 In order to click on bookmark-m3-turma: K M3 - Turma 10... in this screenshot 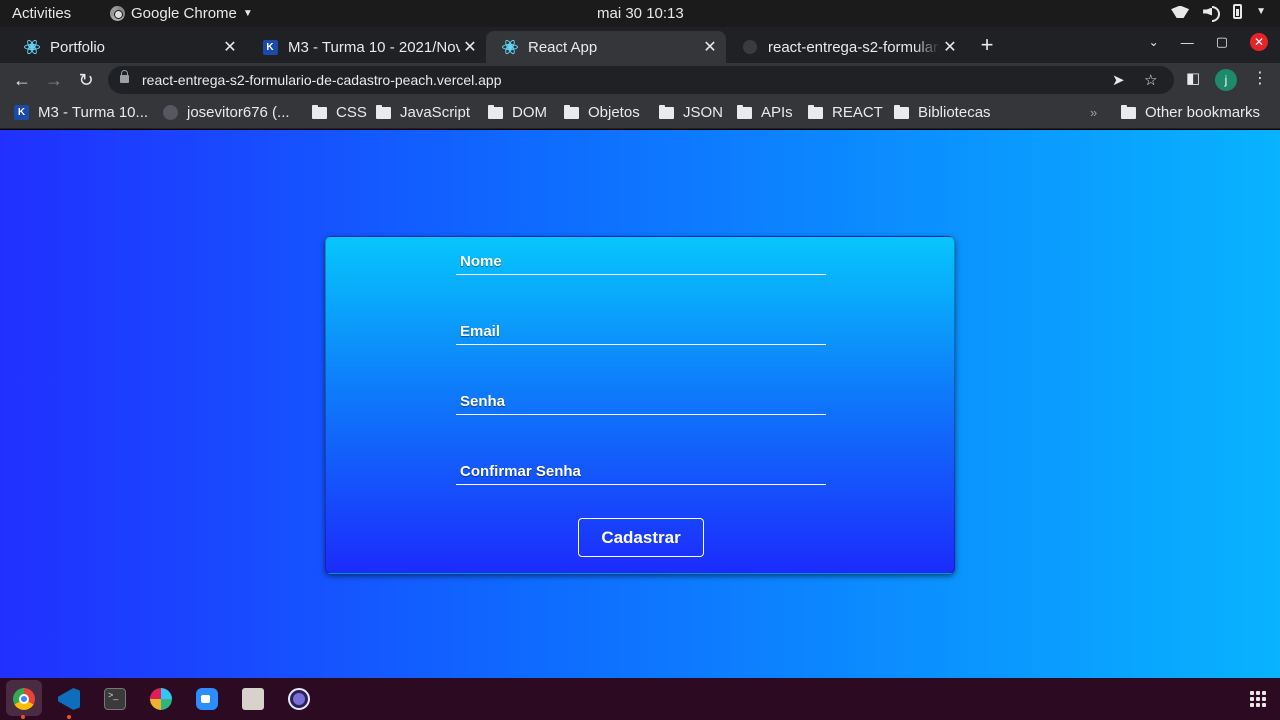, I will do `click(81, 112)`.